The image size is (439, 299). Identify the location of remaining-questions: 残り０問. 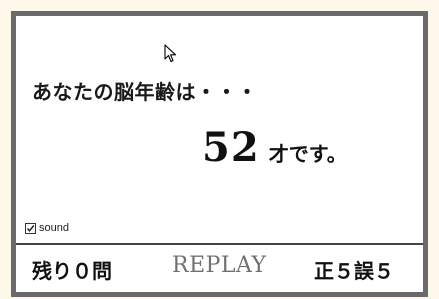
(72, 271).